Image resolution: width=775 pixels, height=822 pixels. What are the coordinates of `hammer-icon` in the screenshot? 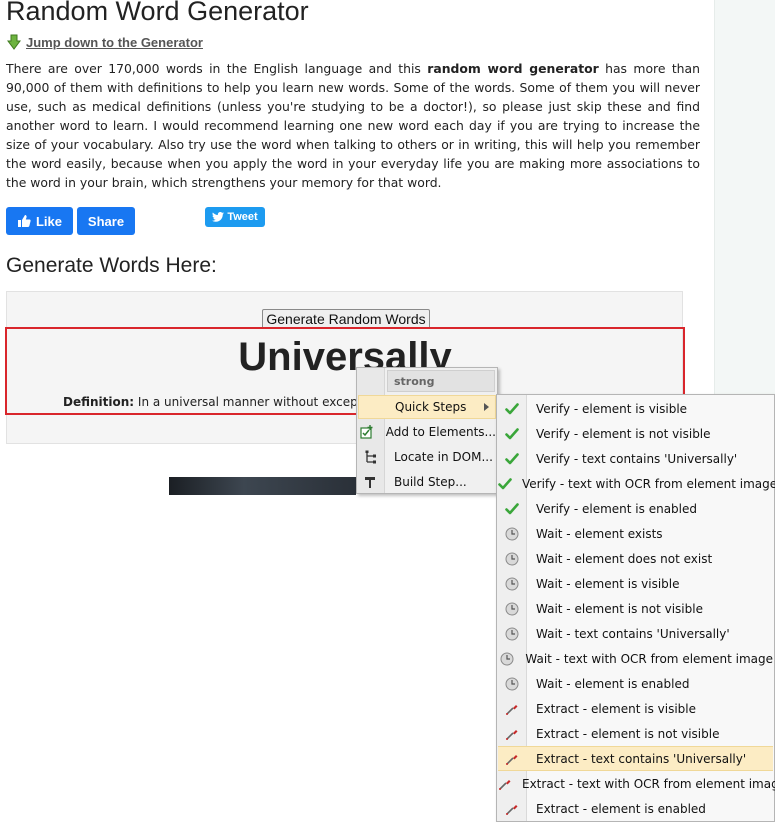 It's located at (371, 482).